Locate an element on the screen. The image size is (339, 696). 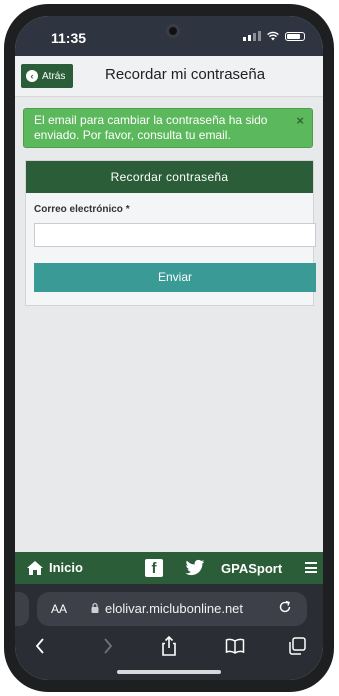
home-icon is located at coordinates (35, 567).